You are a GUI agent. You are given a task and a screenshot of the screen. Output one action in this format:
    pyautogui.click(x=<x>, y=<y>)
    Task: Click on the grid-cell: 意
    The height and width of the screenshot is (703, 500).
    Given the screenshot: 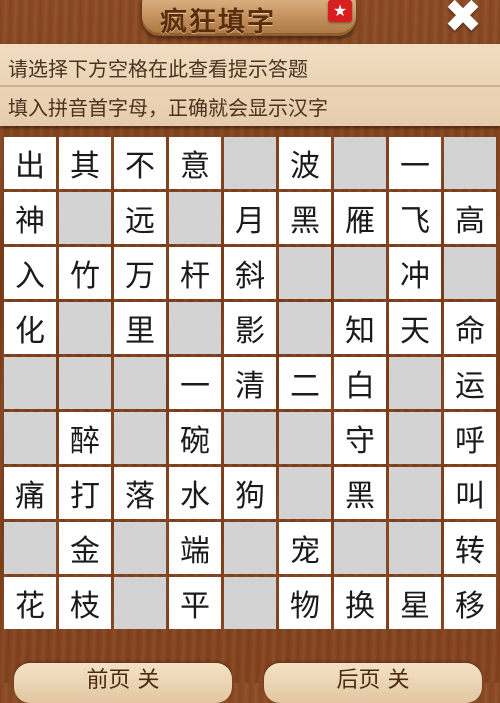 What is the action you would take?
    pyautogui.click(x=195, y=163)
    